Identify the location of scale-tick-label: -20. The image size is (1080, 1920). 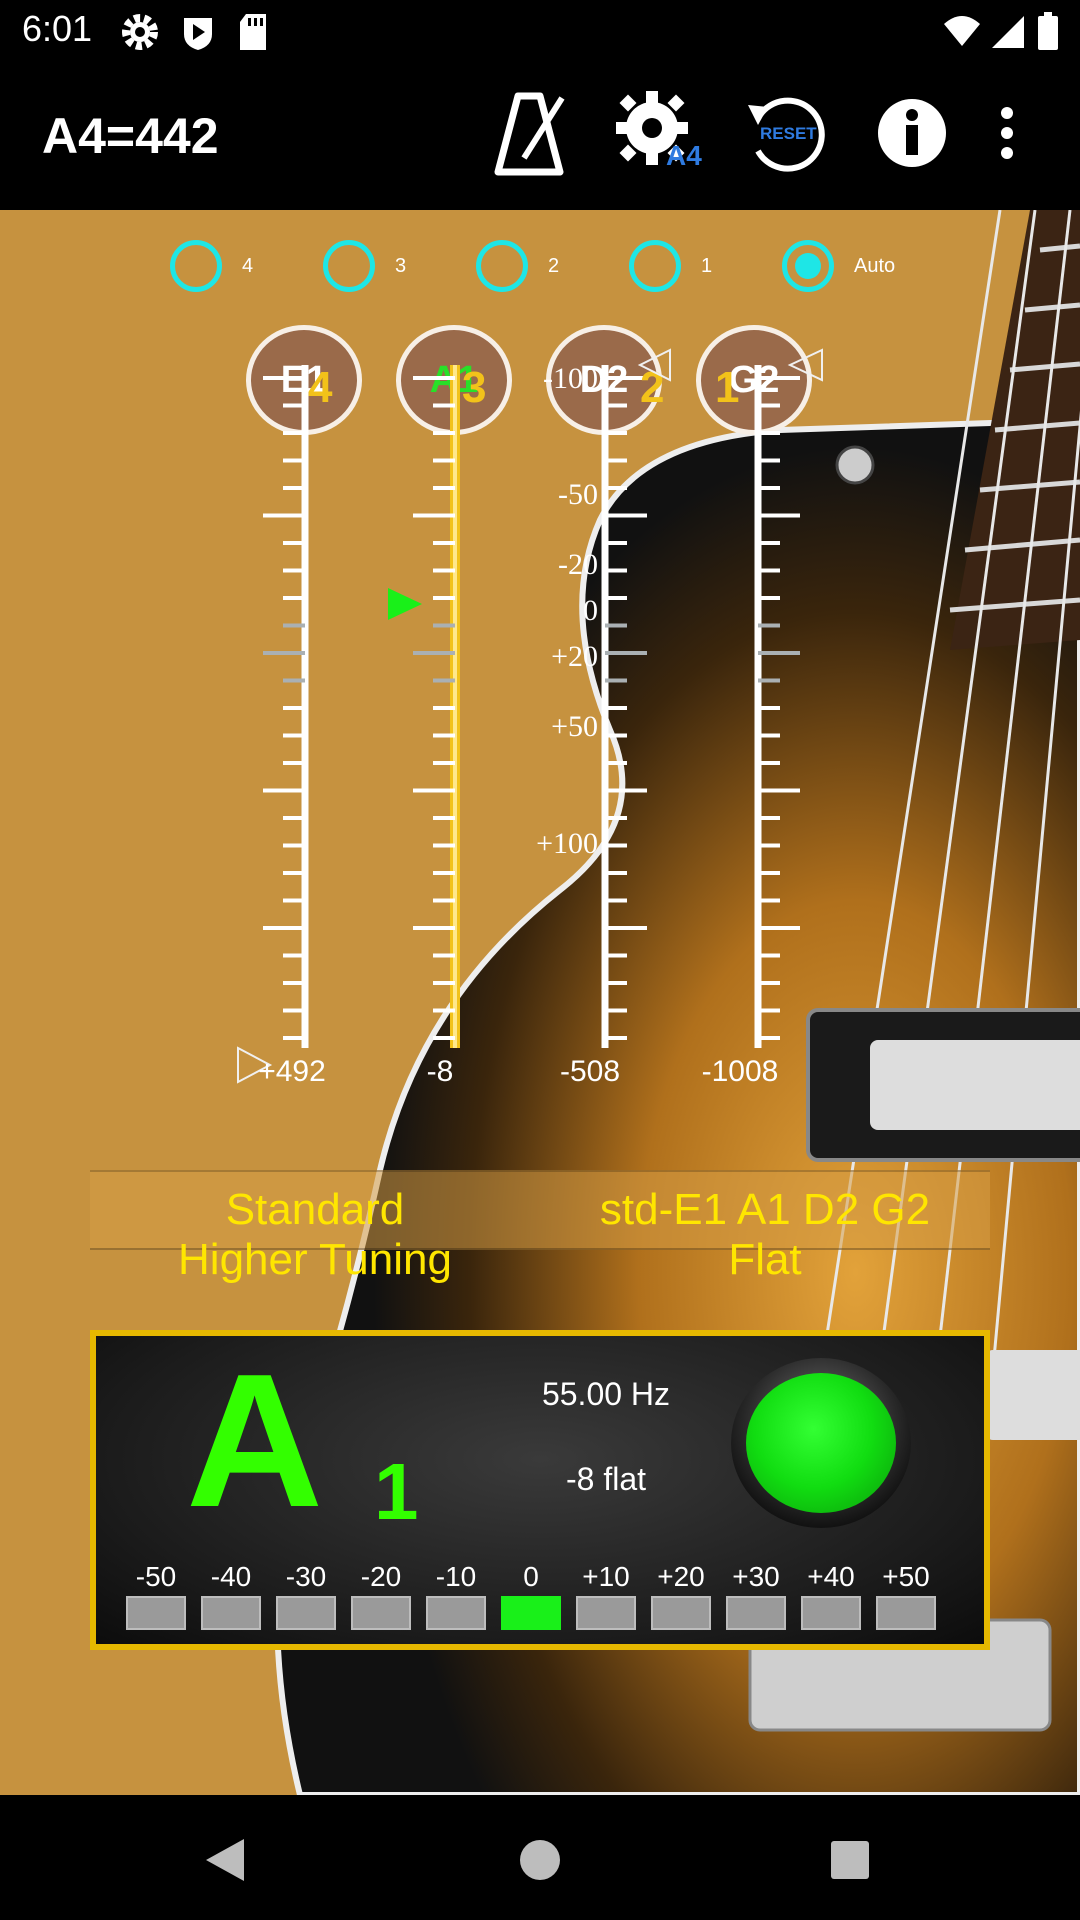
(381, 1576).